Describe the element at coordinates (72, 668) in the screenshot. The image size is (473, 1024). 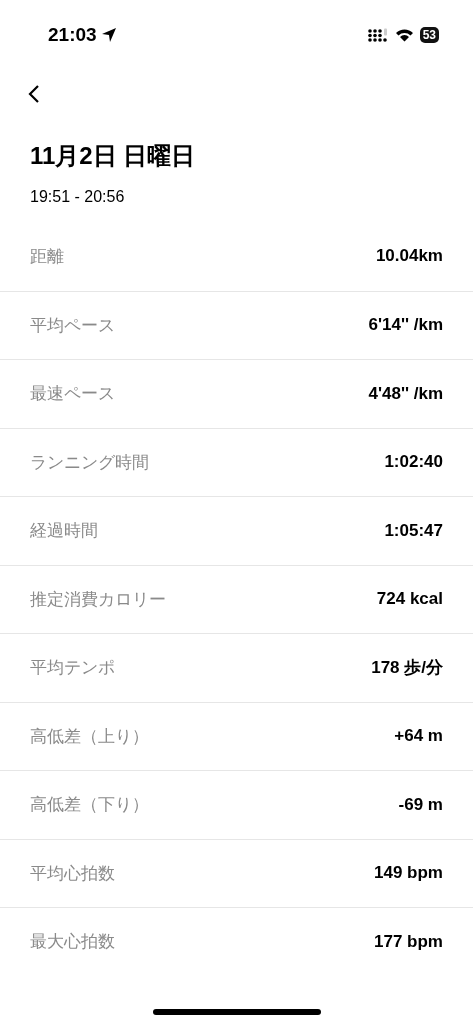
I see `stat-label: 平均テンポ` at that location.